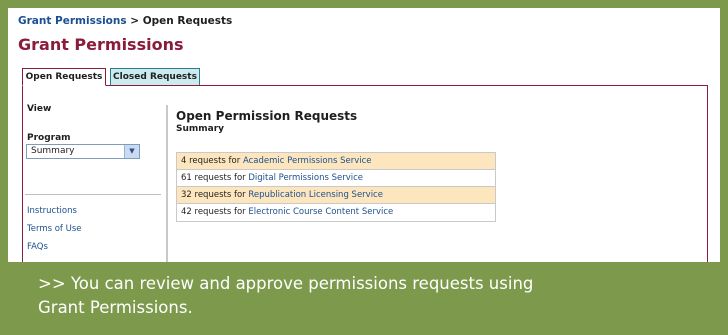 This screenshot has height=335, width=728. Describe the element at coordinates (187, 21) in the screenshot. I see `breadcrumb-current: Open Requests` at that location.